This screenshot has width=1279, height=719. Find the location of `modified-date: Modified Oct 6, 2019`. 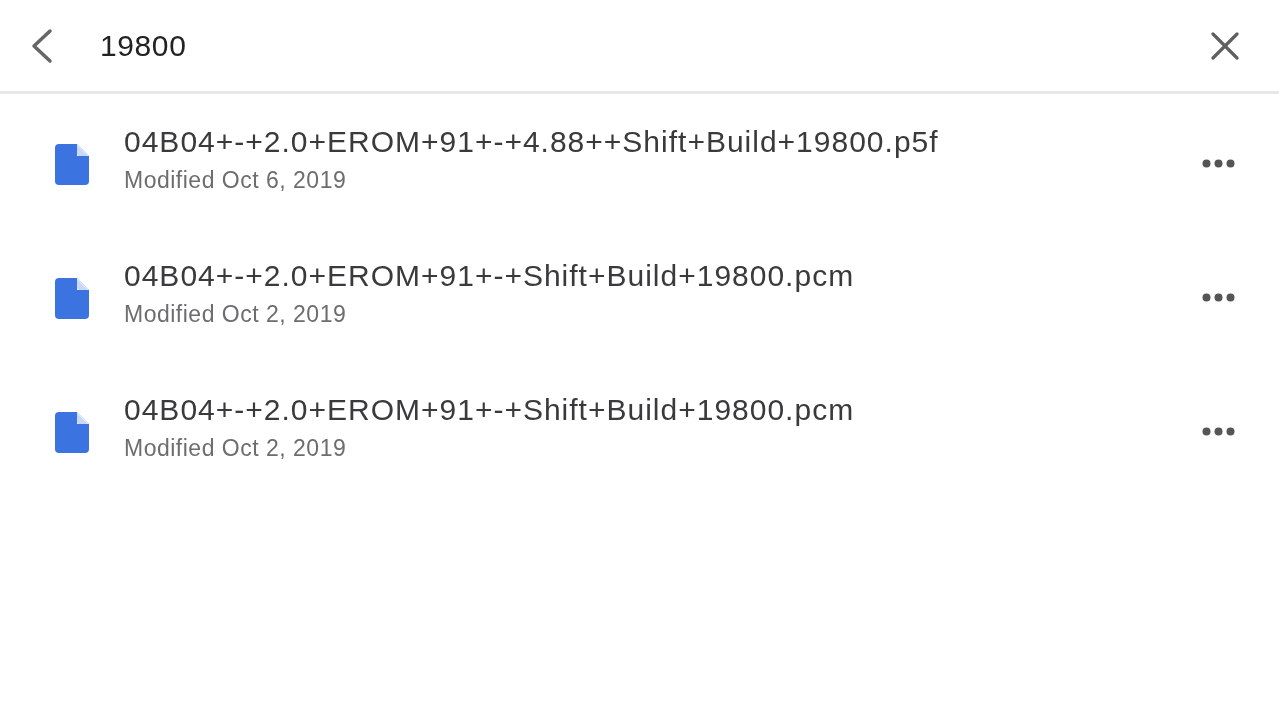

modified-date: Modified Oct 6, 2019 is located at coordinates (236, 181).